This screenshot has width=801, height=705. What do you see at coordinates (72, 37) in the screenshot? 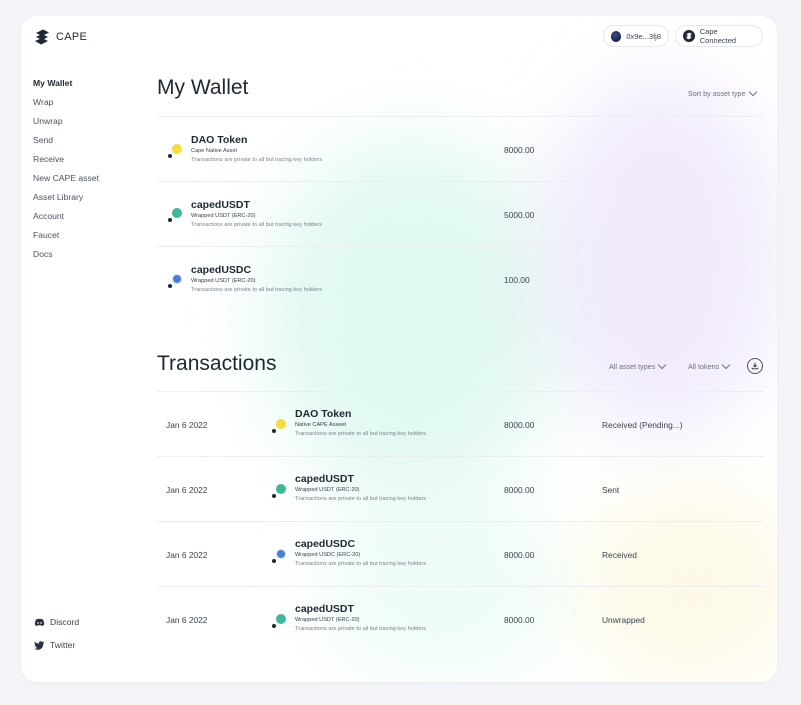
I see `app-name: CAPE` at bounding box center [72, 37].